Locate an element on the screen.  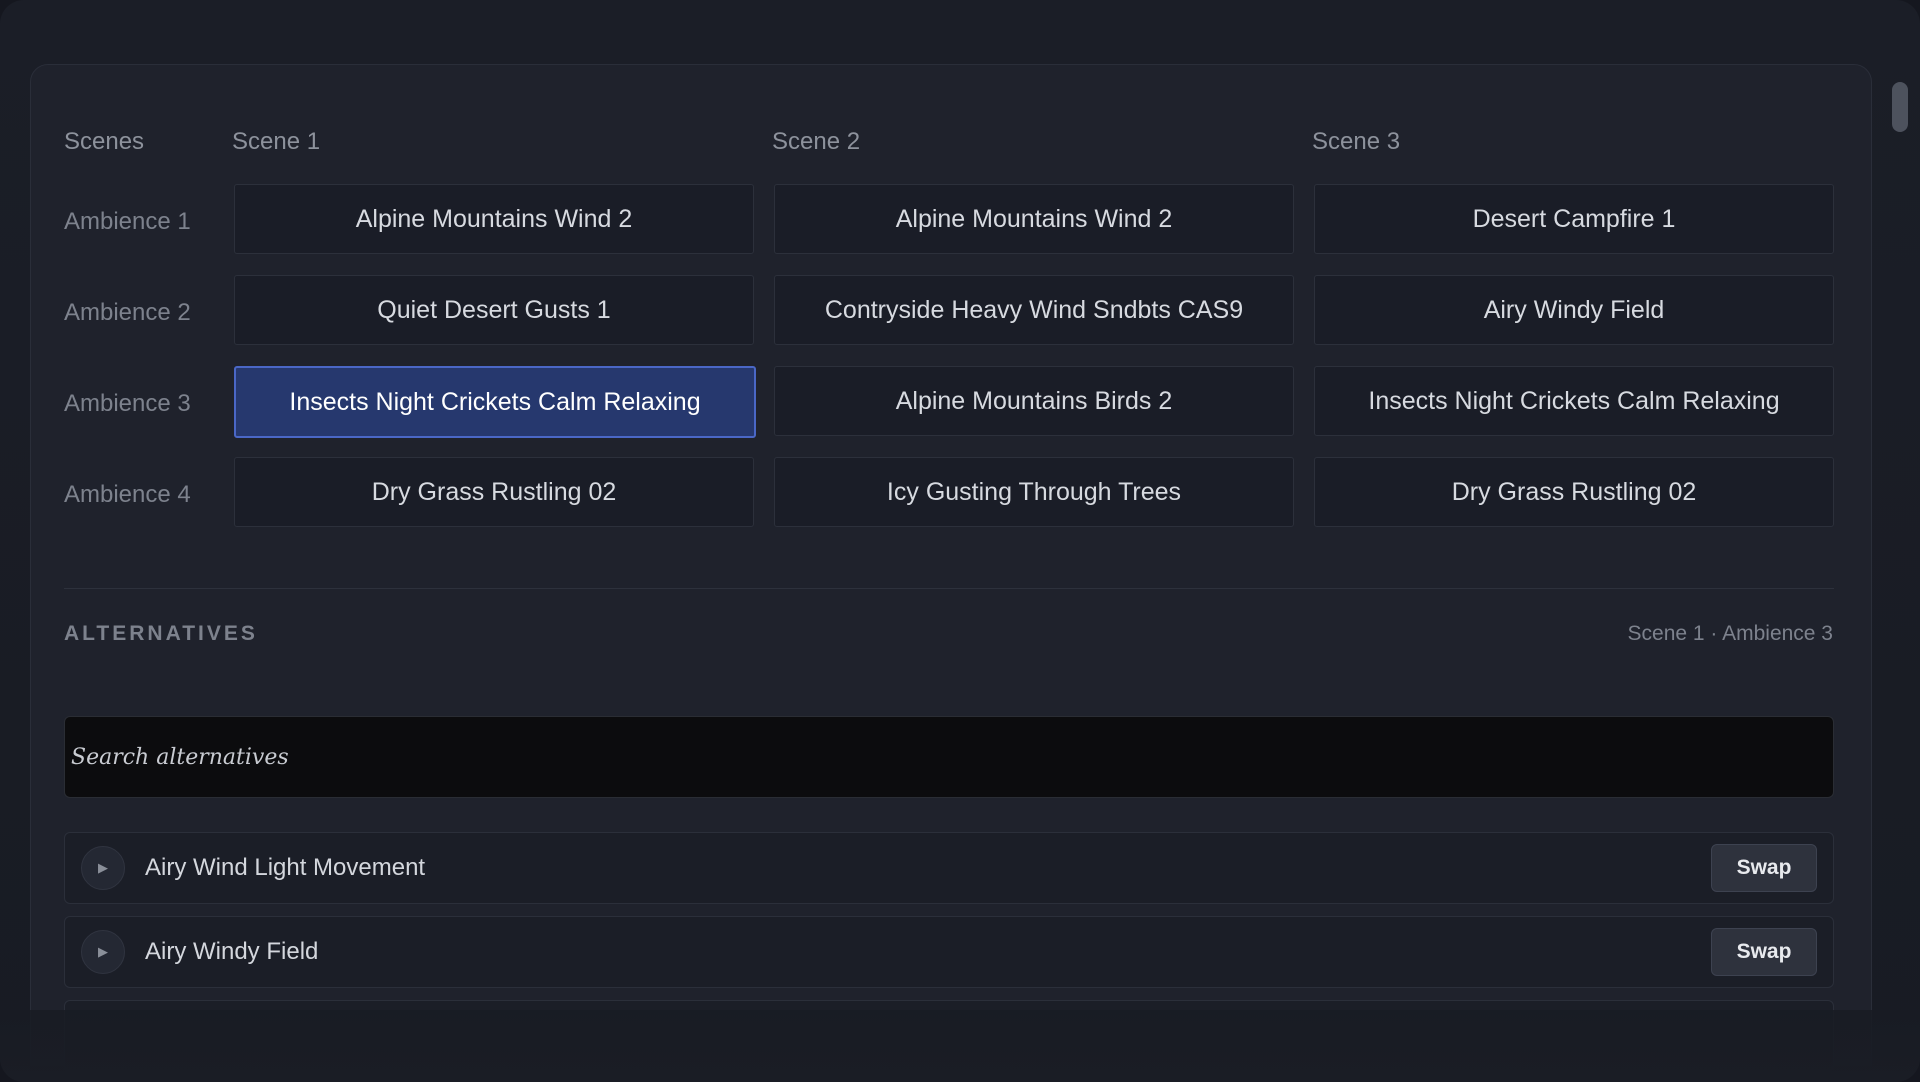
grid-cell-selected: Insects Night Crickets Calm Relaxing is located at coordinates (495, 402).